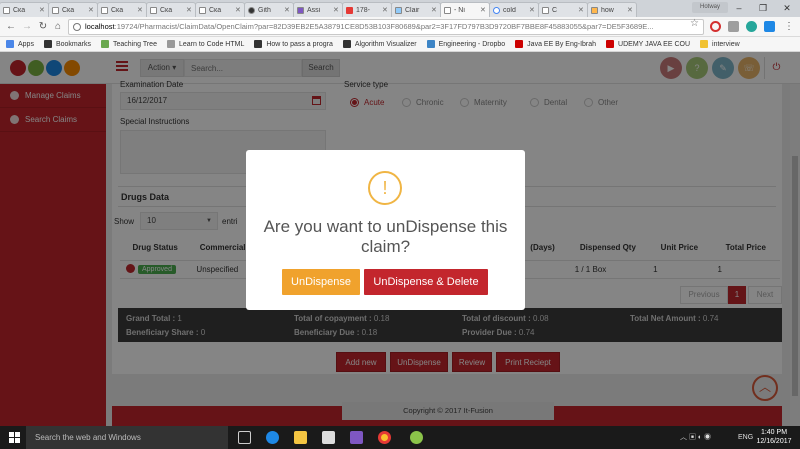 This screenshot has height=449, width=800. Describe the element at coordinates (20, 44) in the screenshot. I see `bookmark-item: Apps` at that location.